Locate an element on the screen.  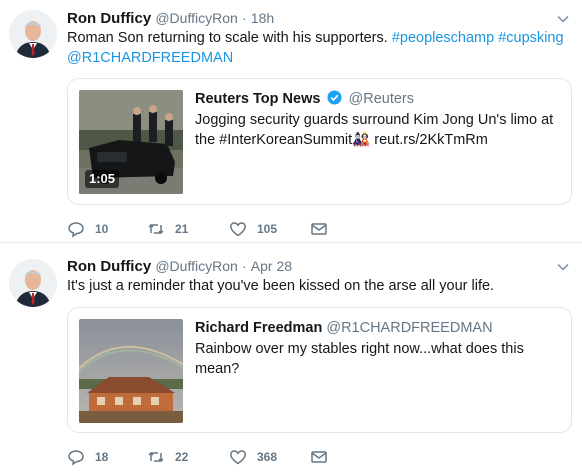
hashtag-link: #cupsking is located at coordinates (530, 38).